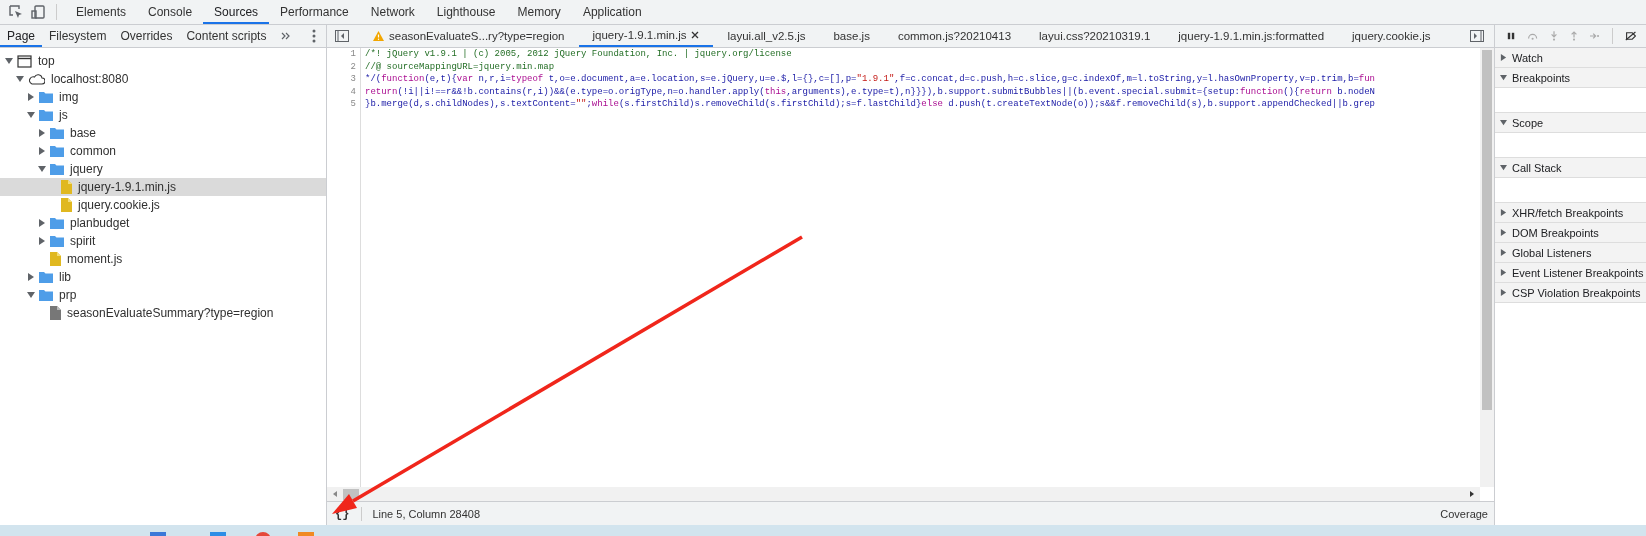 This screenshot has height=536, width=1646. I want to click on file-tab: seasonEvaluateS...ry?type=region, so click(469, 36).